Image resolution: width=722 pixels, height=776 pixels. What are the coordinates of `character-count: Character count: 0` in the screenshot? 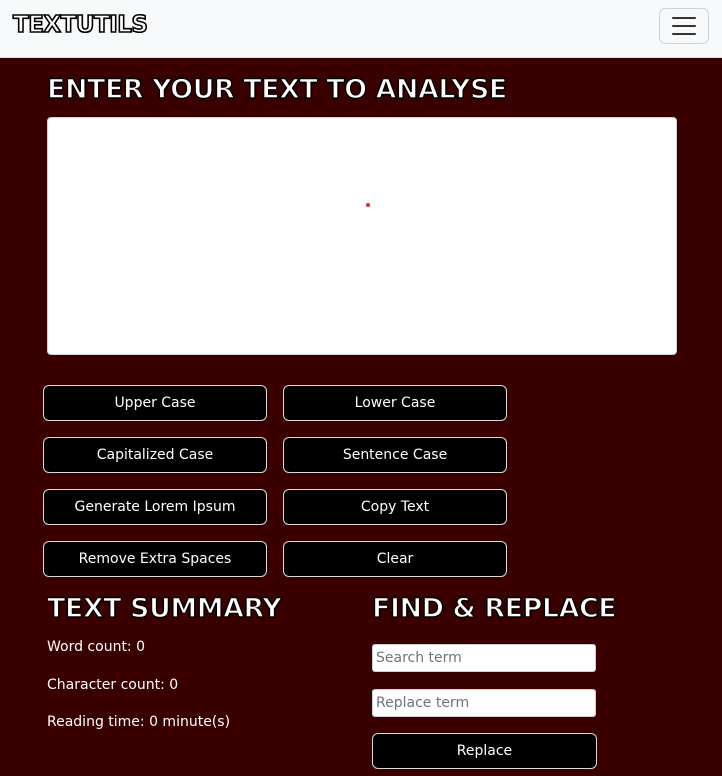 It's located at (112, 685).